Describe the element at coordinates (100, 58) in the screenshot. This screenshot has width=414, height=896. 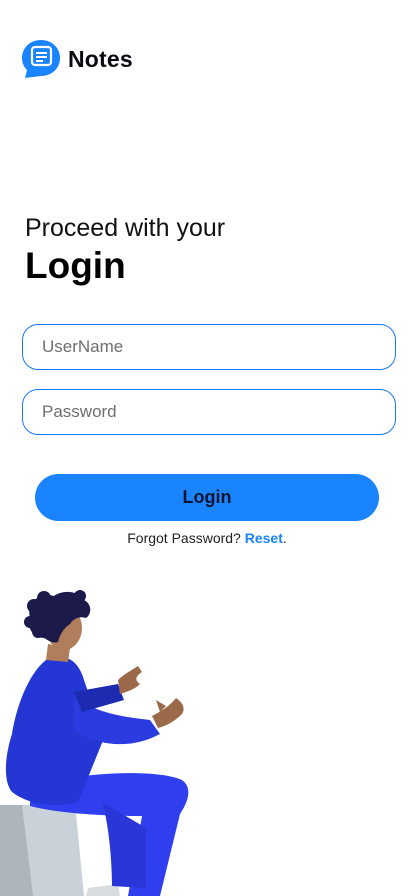
I see `app-name: Notes` at that location.